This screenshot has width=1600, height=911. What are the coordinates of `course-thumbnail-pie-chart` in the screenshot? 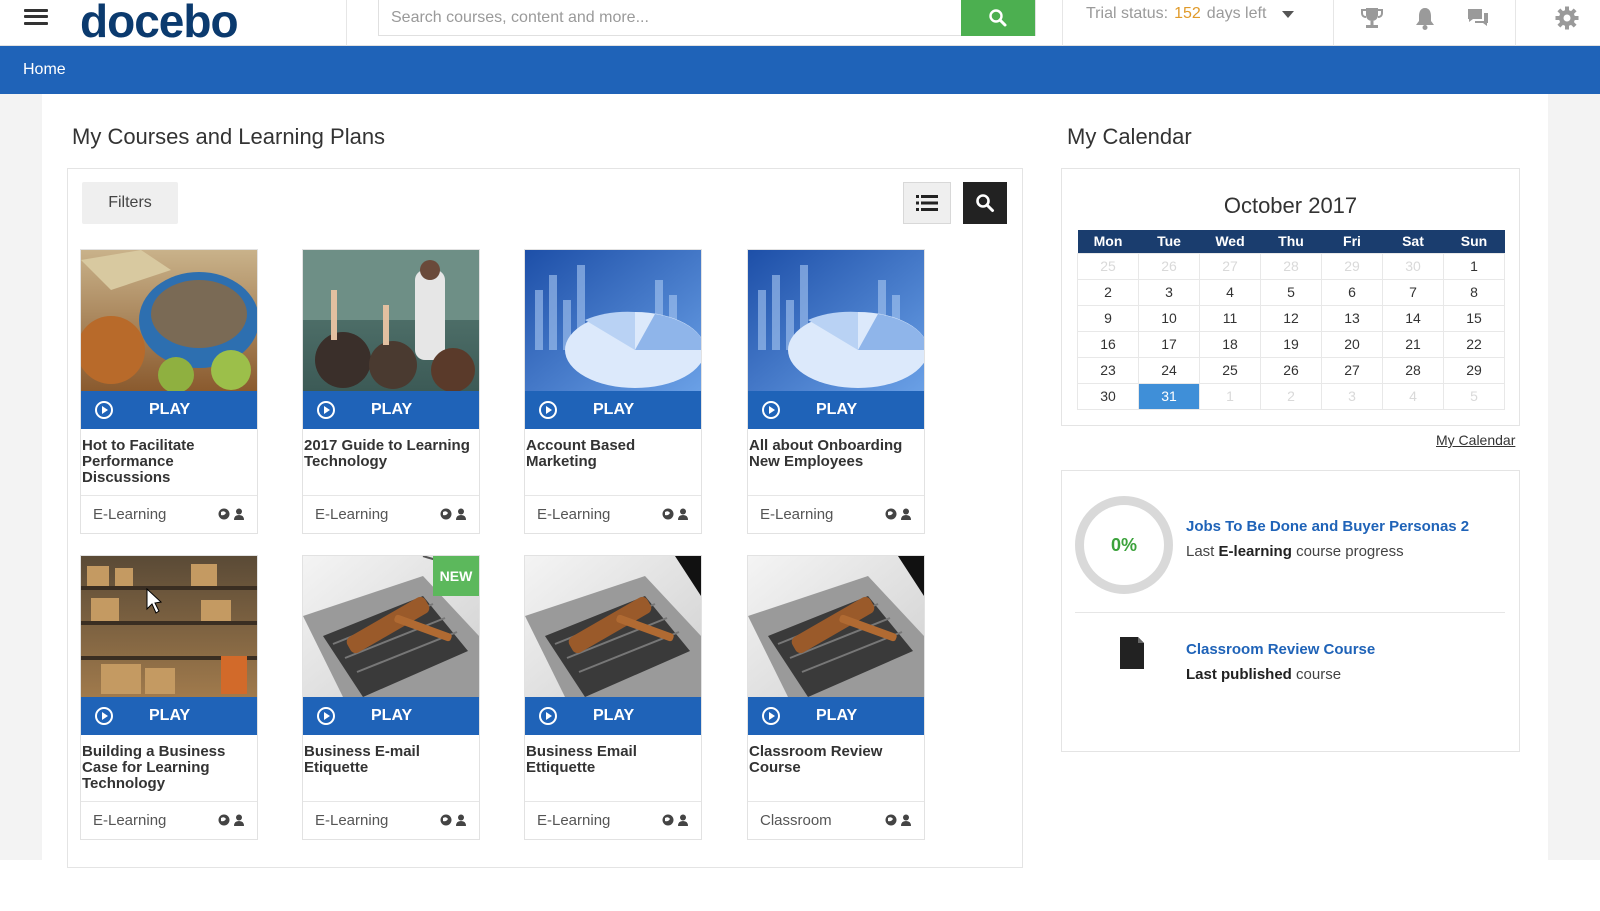 It's located at (836, 320).